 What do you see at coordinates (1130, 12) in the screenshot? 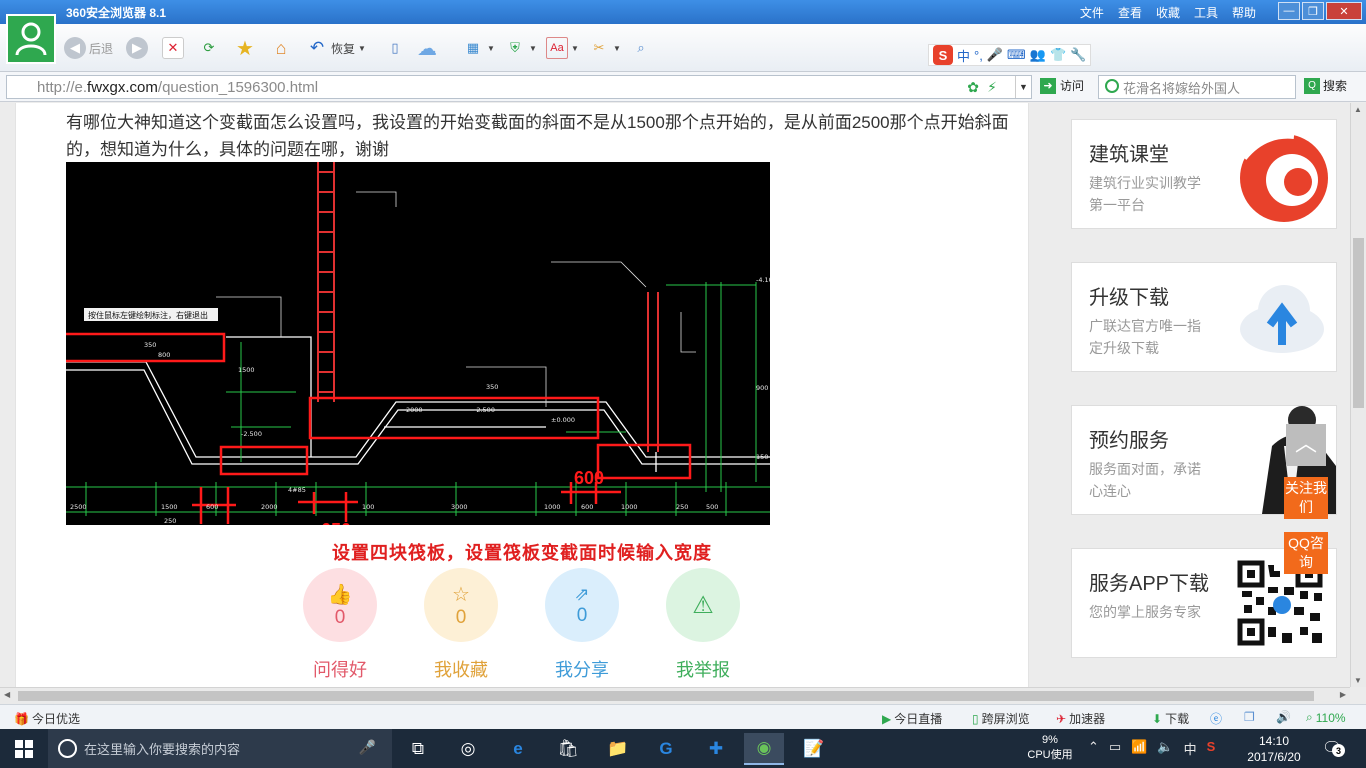
I see `menu-item-view: 查看` at bounding box center [1130, 12].